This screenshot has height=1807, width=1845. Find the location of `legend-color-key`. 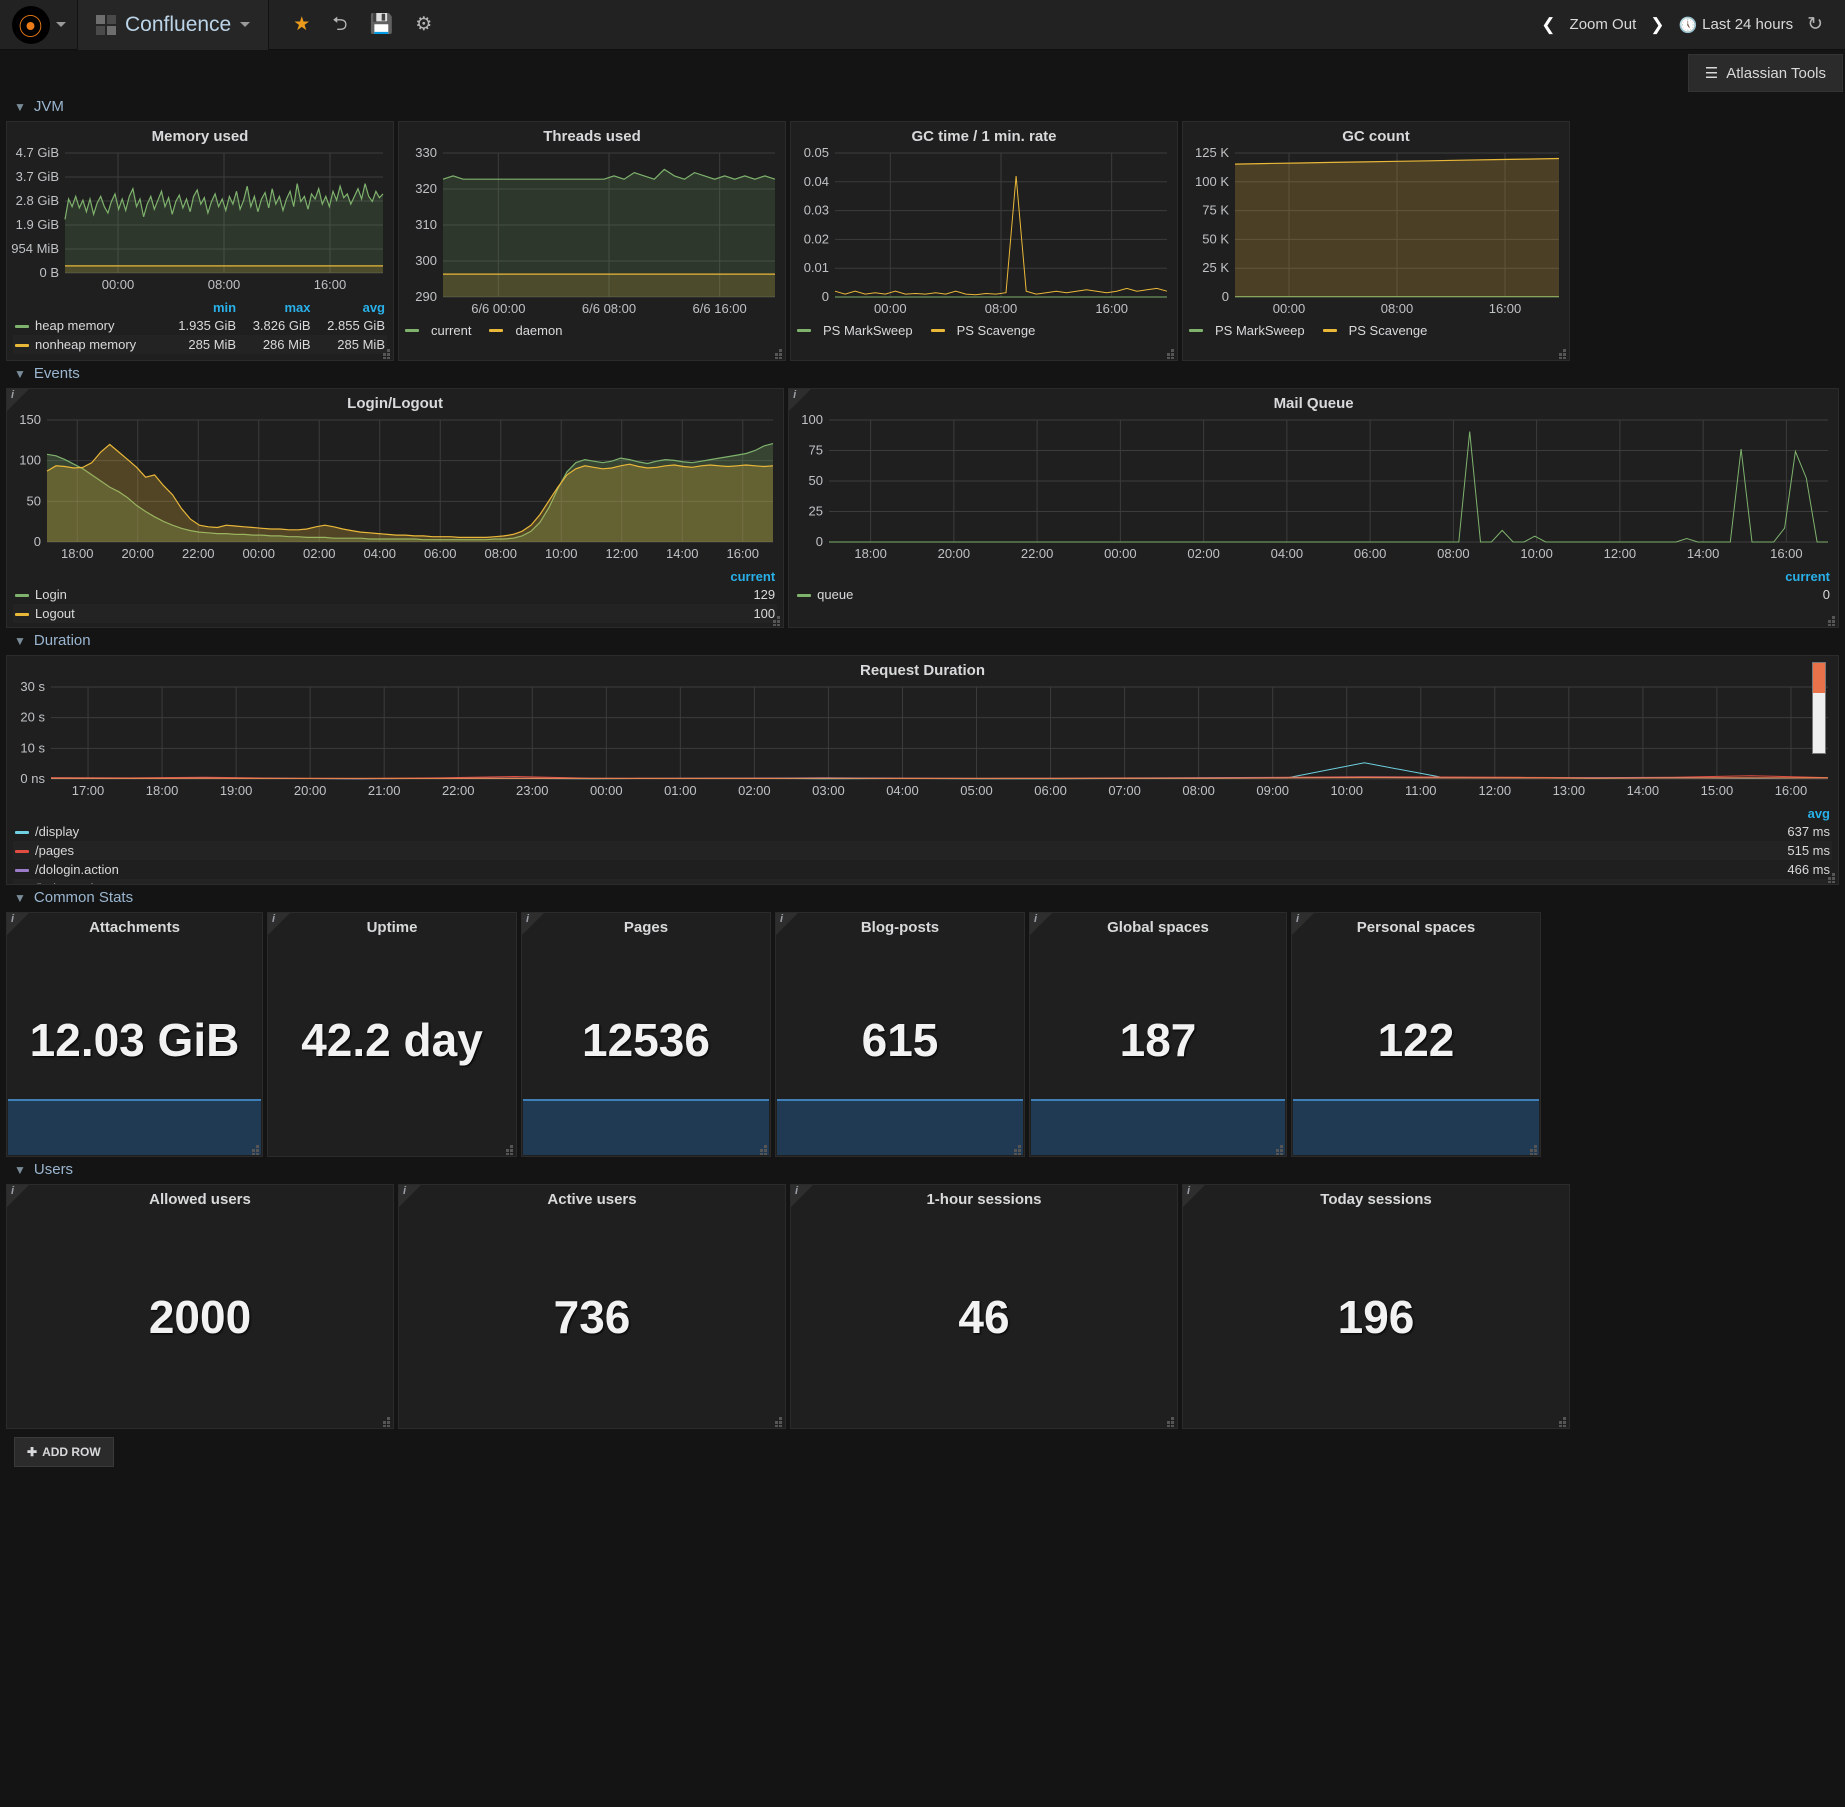

legend-color-key is located at coordinates (22, 615).